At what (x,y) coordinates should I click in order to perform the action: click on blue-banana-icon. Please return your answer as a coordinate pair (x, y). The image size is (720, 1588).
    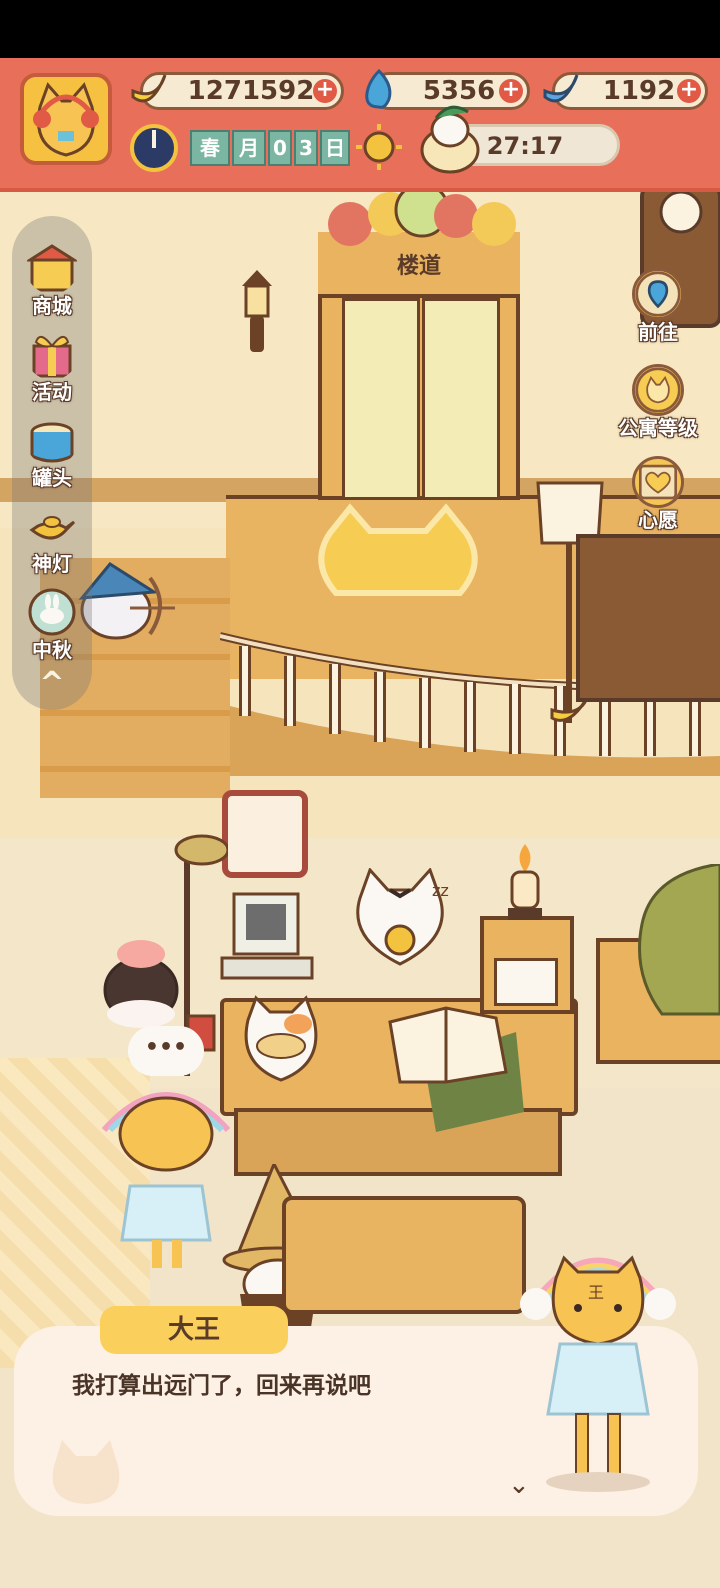
    Looking at the image, I should click on (561, 88).